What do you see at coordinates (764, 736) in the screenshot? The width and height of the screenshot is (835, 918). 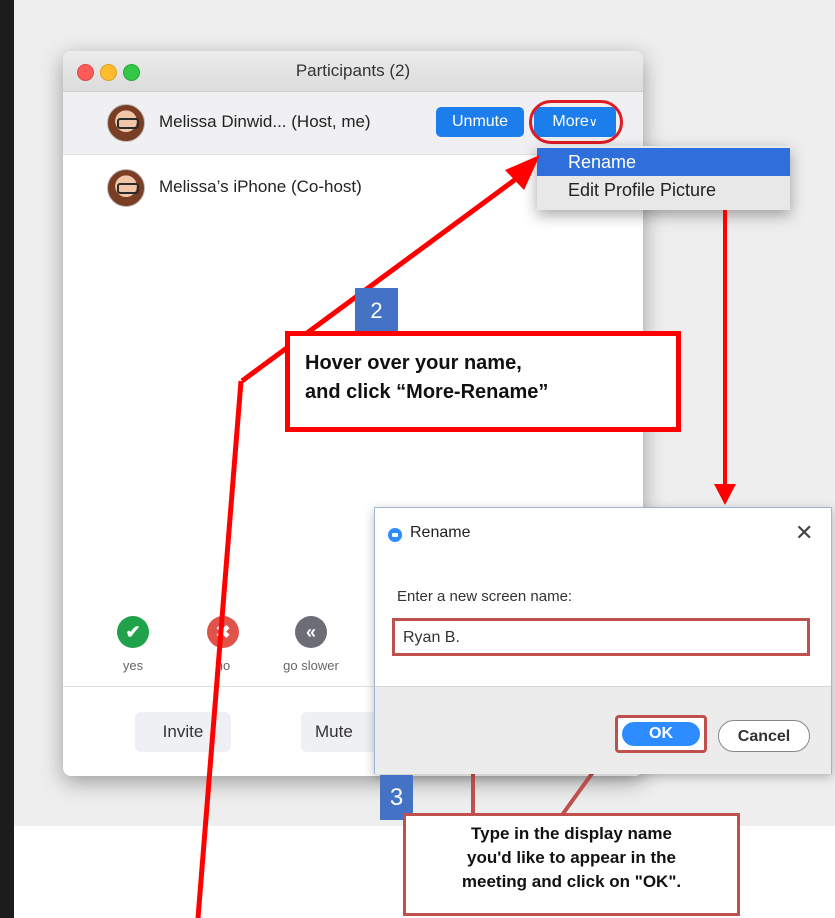 I see `cancel-button: Cancel` at bounding box center [764, 736].